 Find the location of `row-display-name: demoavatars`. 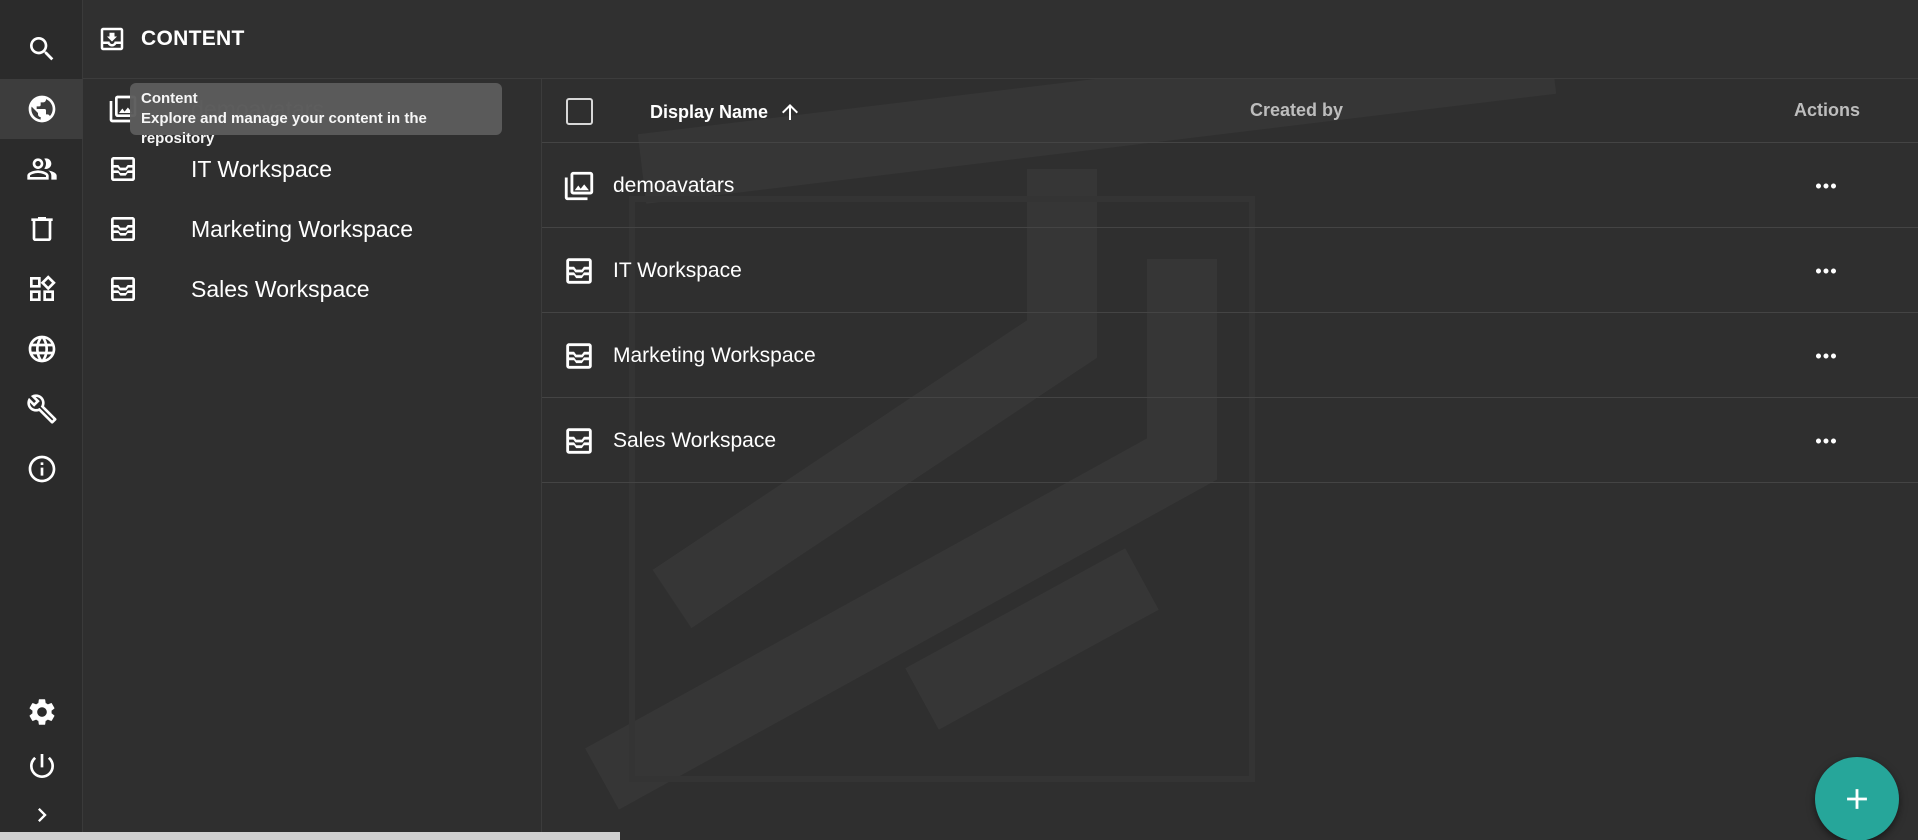

row-display-name: demoavatars is located at coordinates (674, 185).